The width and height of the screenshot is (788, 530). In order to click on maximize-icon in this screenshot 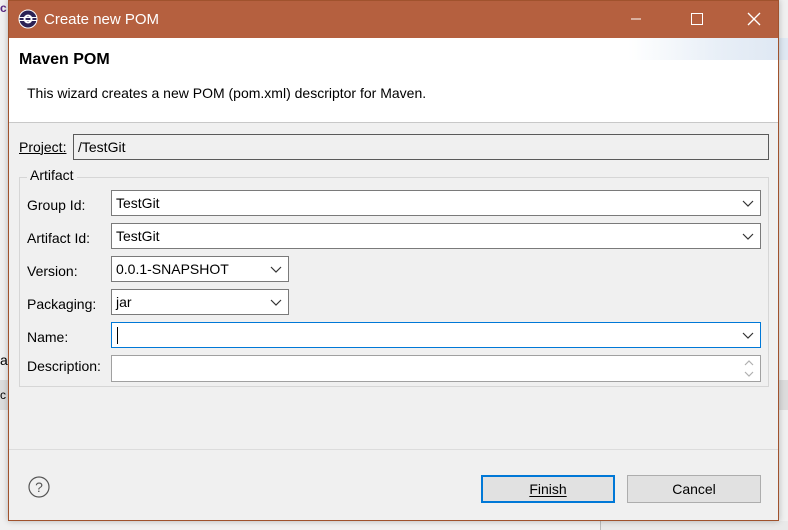, I will do `click(697, 19)`.